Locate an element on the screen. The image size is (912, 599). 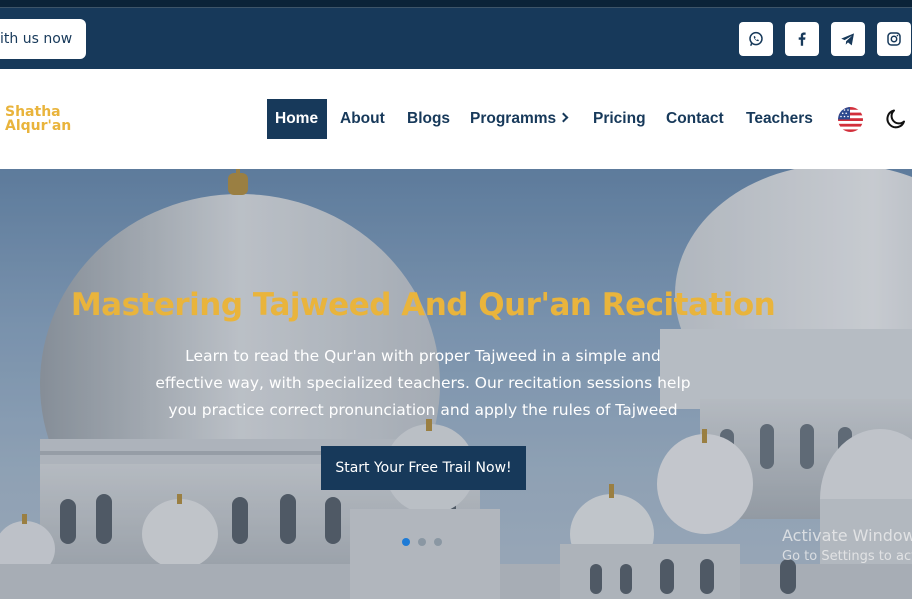
chevron-right-icon is located at coordinates (563, 117).